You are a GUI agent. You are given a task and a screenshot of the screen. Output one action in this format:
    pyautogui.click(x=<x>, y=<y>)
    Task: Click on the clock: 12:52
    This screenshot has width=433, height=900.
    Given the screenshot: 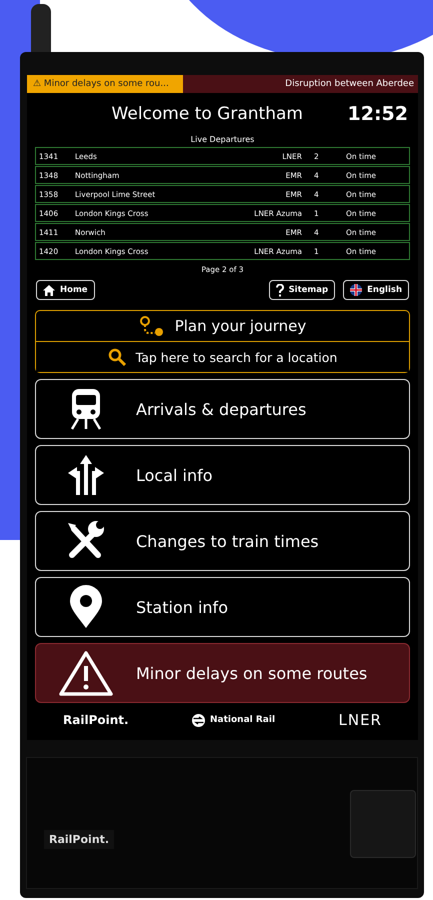 What is the action you would take?
    pyautogui.click(x=378, y=114)
    